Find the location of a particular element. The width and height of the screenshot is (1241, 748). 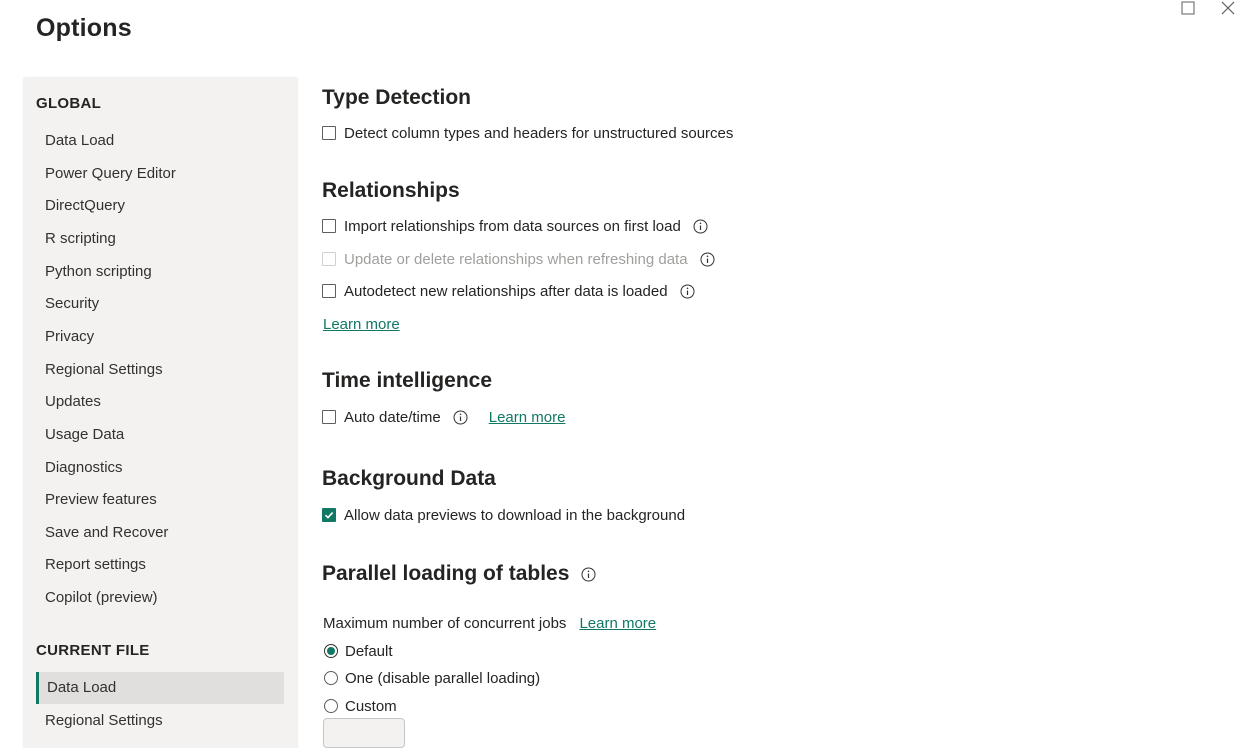

radio-default-row: Default is located at coordinates (358, 651).